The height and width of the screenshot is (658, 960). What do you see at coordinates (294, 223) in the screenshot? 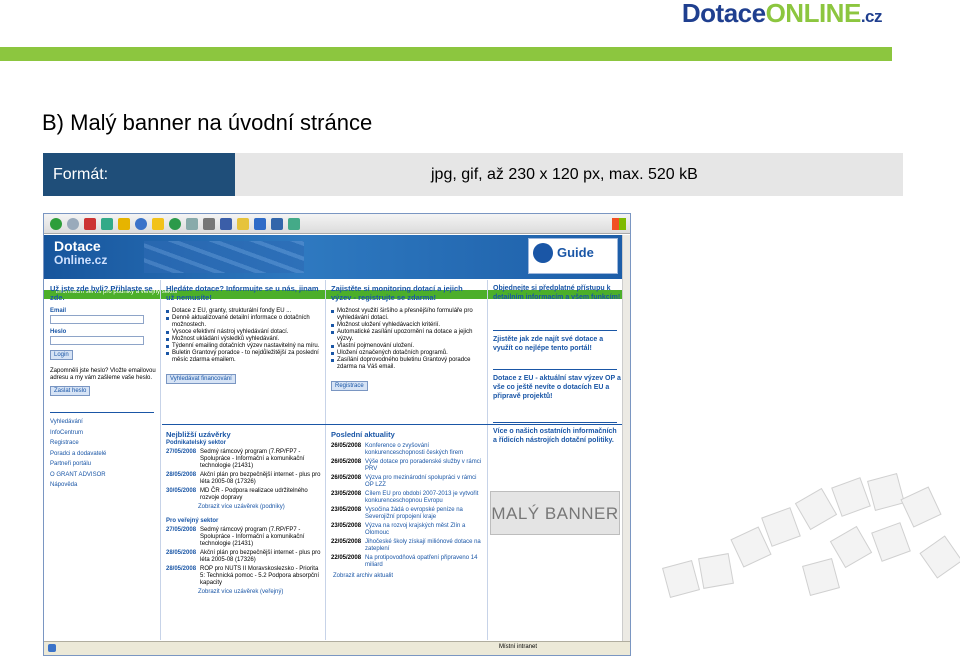
I see `tool-icon` at bounding box center [294, 223].